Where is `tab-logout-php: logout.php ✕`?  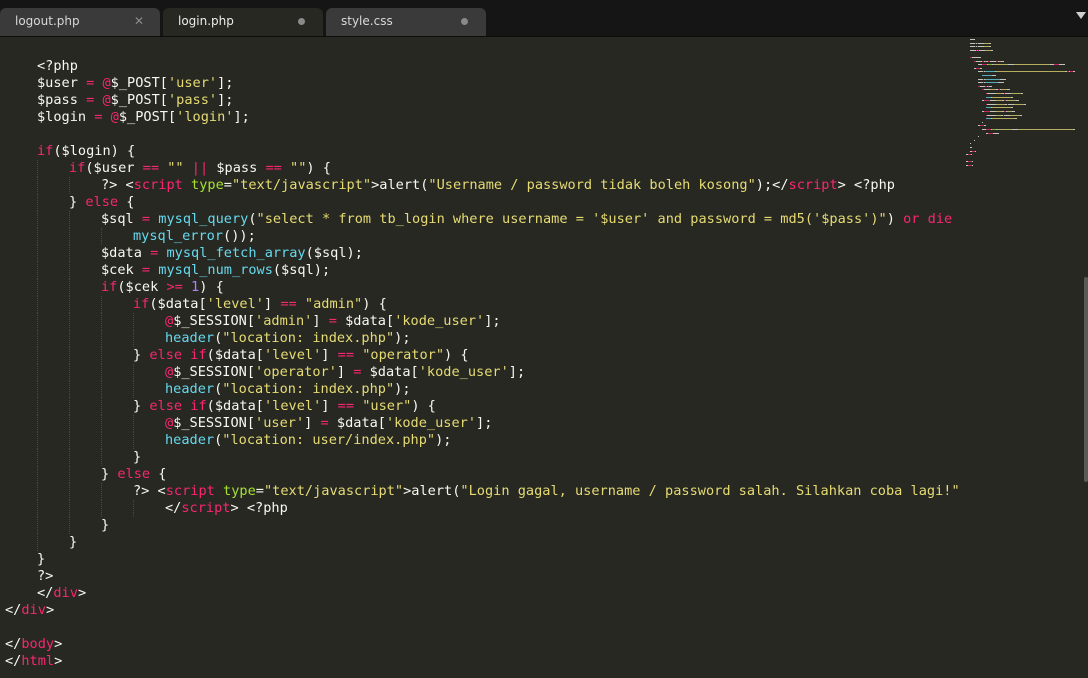 tab-logout-php: logout.php ✕ is located at coordinates (80, 22).